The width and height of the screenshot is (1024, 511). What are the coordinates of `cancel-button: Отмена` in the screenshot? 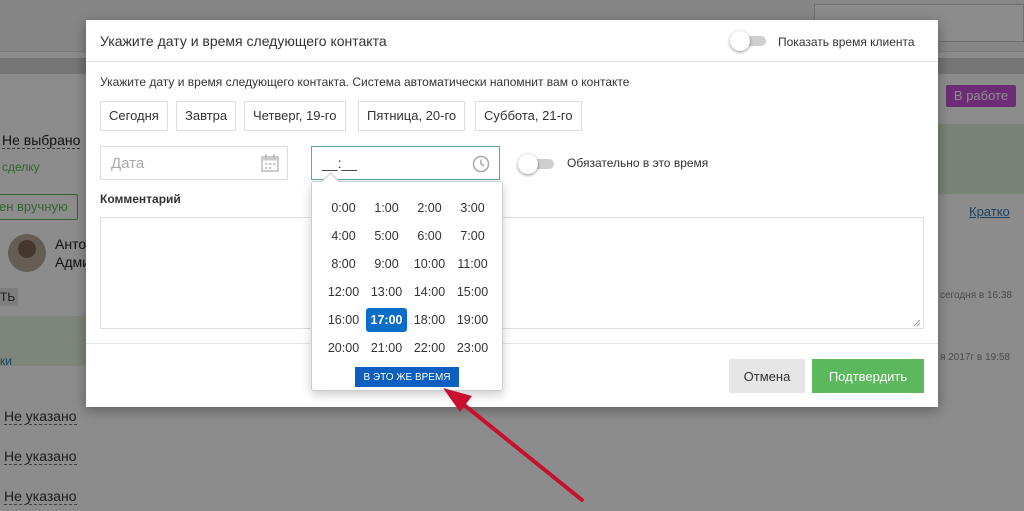 It's located at (767, 376).